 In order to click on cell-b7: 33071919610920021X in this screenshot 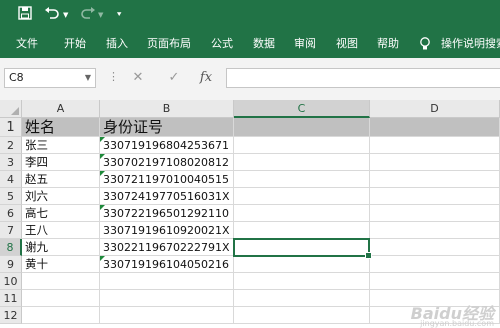, I will do `click(167, 230)`.